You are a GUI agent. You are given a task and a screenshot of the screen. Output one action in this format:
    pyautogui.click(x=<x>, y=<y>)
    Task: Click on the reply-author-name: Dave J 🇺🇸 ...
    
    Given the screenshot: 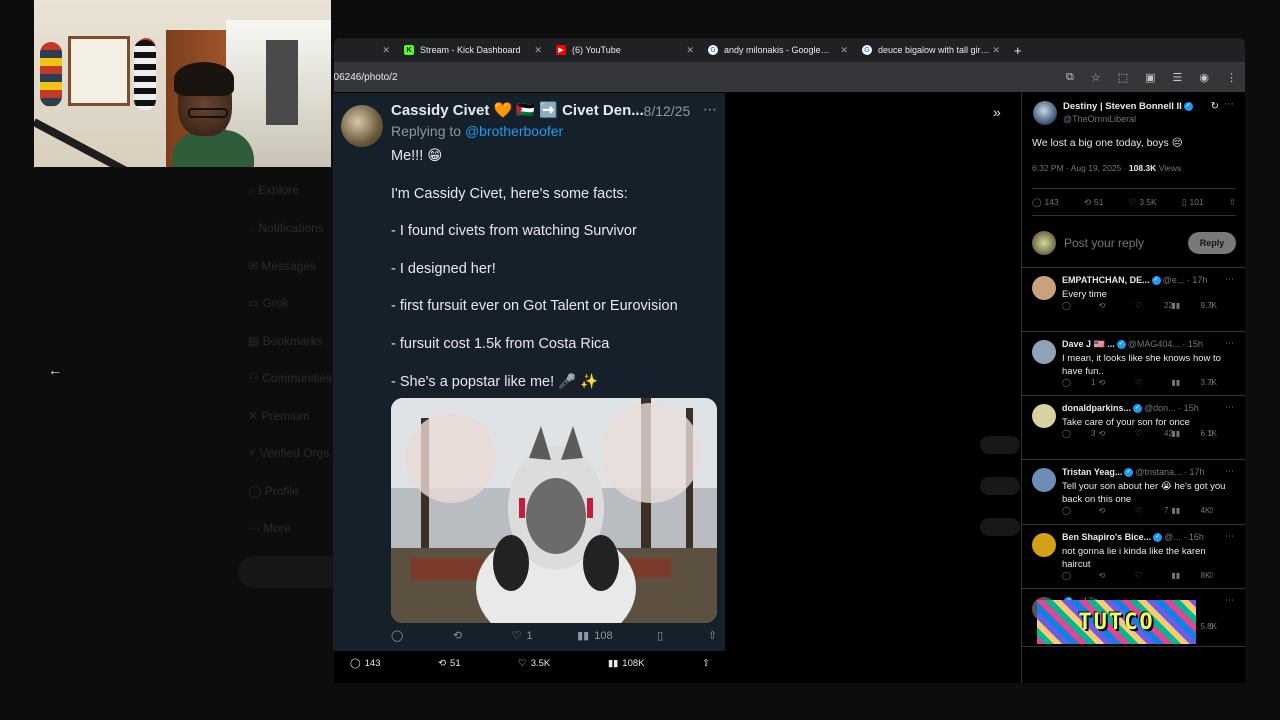 What is the action you would take?
    pyautogui.click(x=1088, y=344)
    